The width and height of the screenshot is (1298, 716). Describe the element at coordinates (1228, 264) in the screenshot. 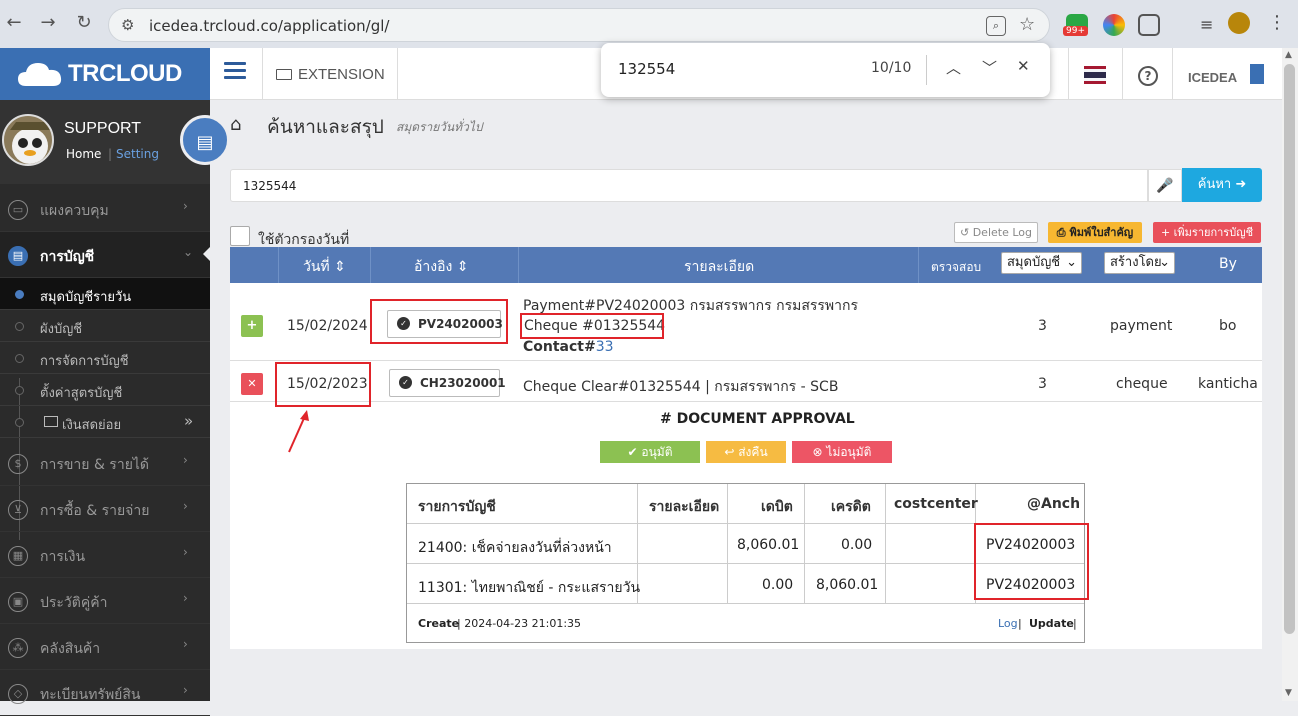

I see `col-by: By` at that location.